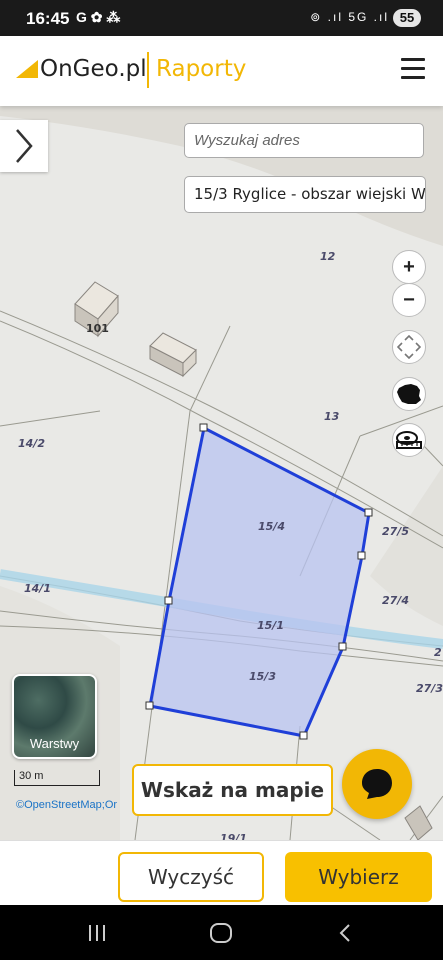 Image resolution: width=443 pixels, height=960 pixels. What do you see at coordinates (395, 531) in the screenshot?
I see `parcel-number-label: 27/5` at bounding box center [395, 531].